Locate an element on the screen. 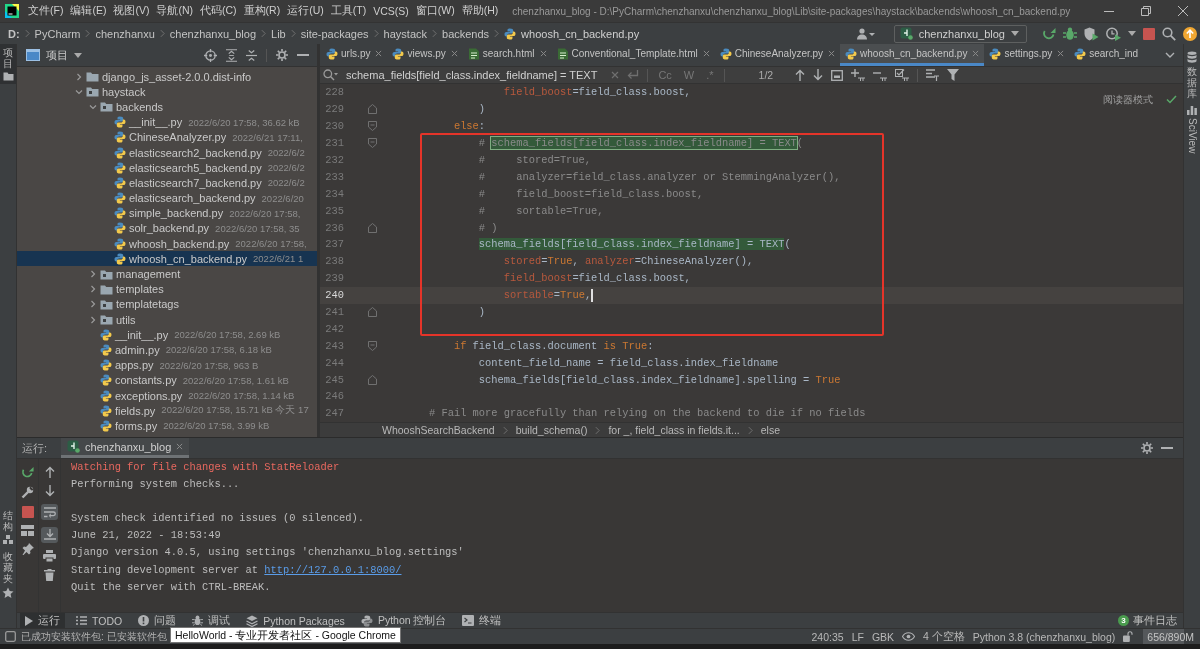  tool-window-button: 项目 is located at coordinates (8, 64).